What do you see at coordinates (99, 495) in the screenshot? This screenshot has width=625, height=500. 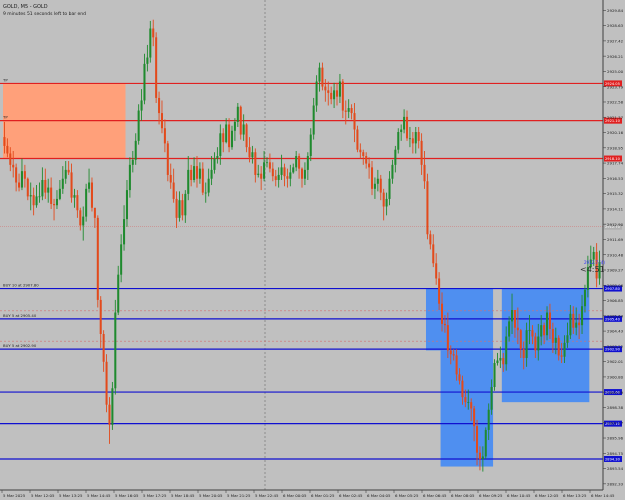 I see `time-tick-label: 5 Mar 14:45` at bounding box center [99, 495].